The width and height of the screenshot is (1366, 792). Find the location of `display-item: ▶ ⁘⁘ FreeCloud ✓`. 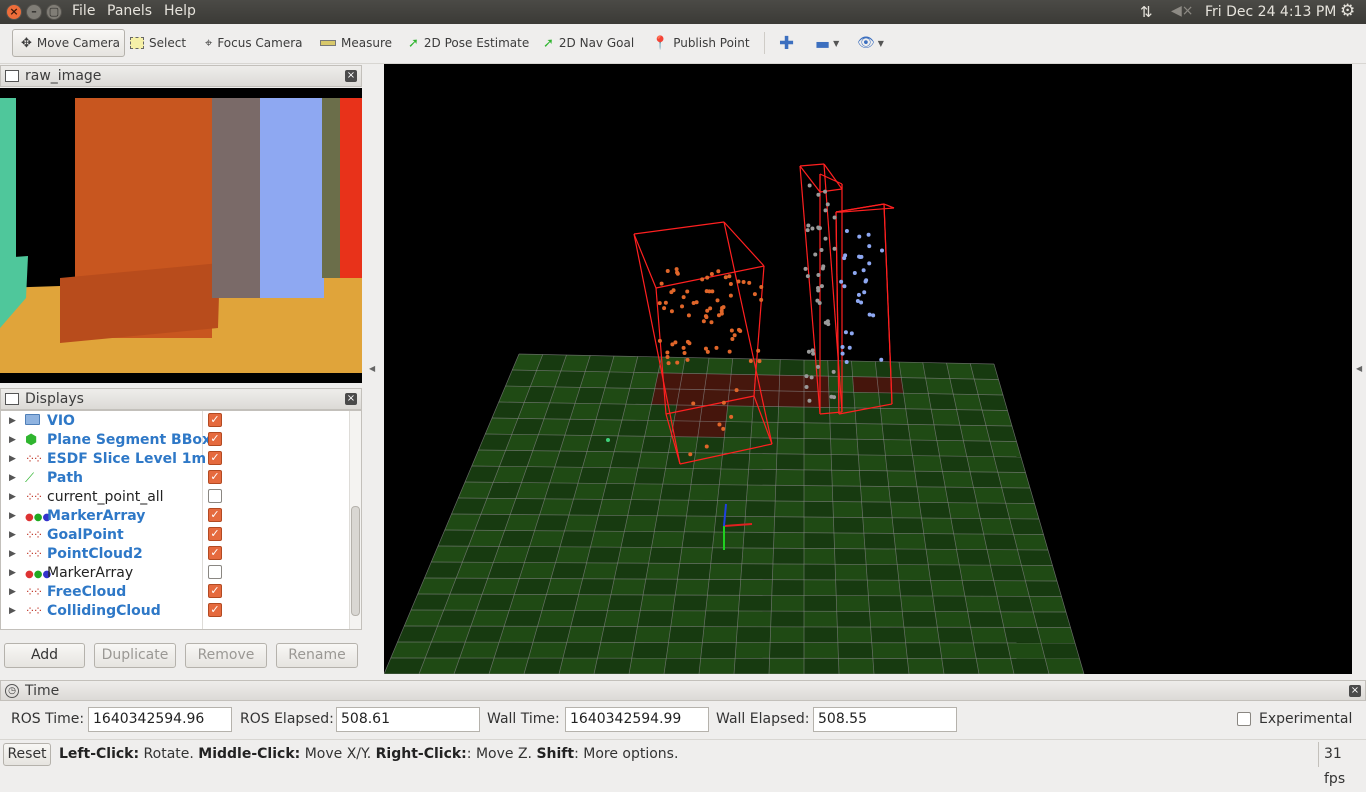

display-item: ▶ ⁘⁘ FreeCloud ✓ is located at coordinates (175, 591).